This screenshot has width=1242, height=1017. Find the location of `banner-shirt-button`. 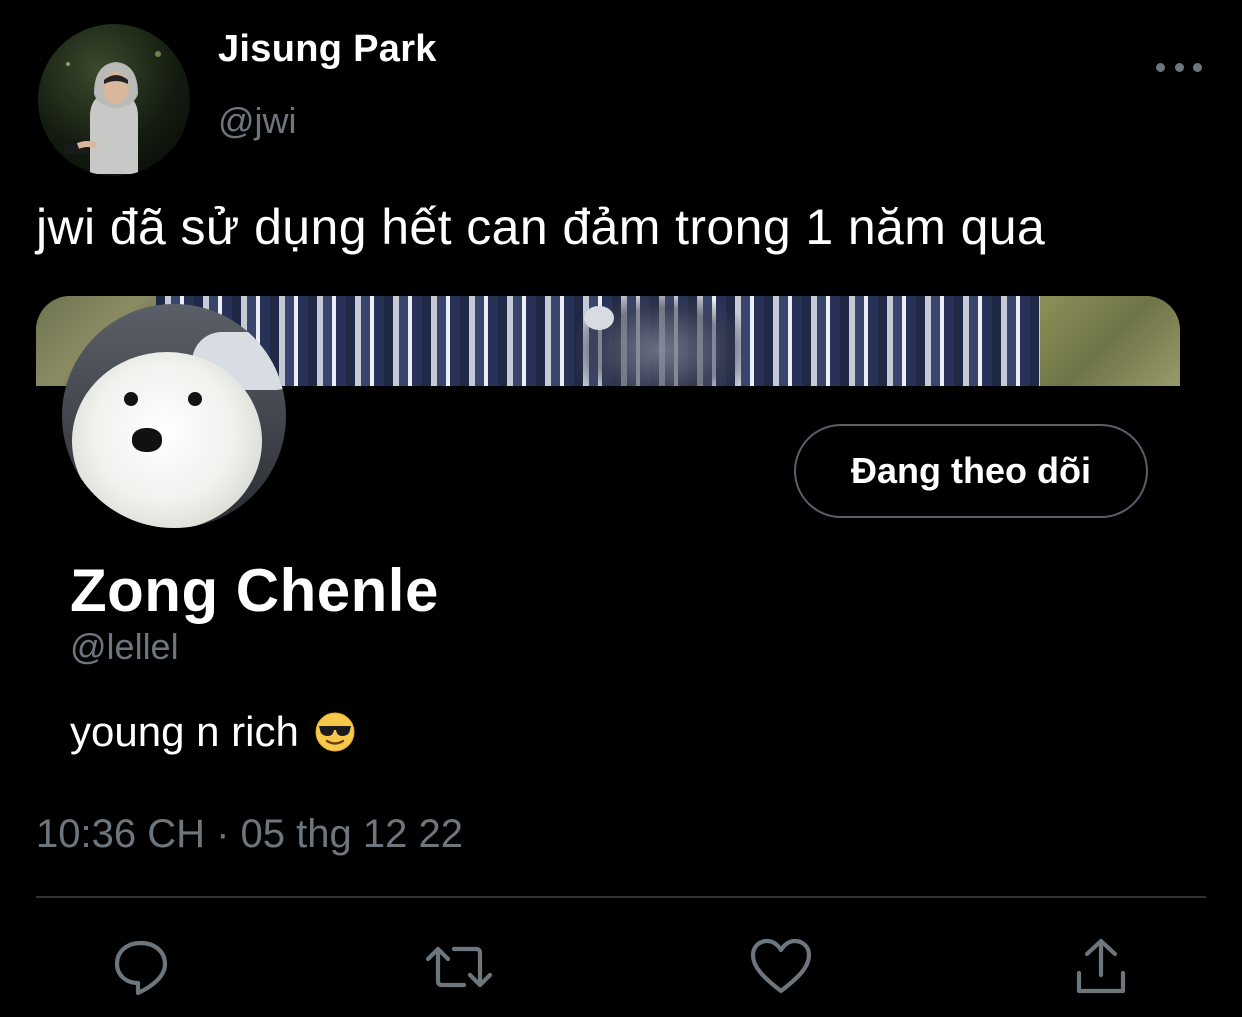

banner-shirt-button is located at coordinates (599, 318).